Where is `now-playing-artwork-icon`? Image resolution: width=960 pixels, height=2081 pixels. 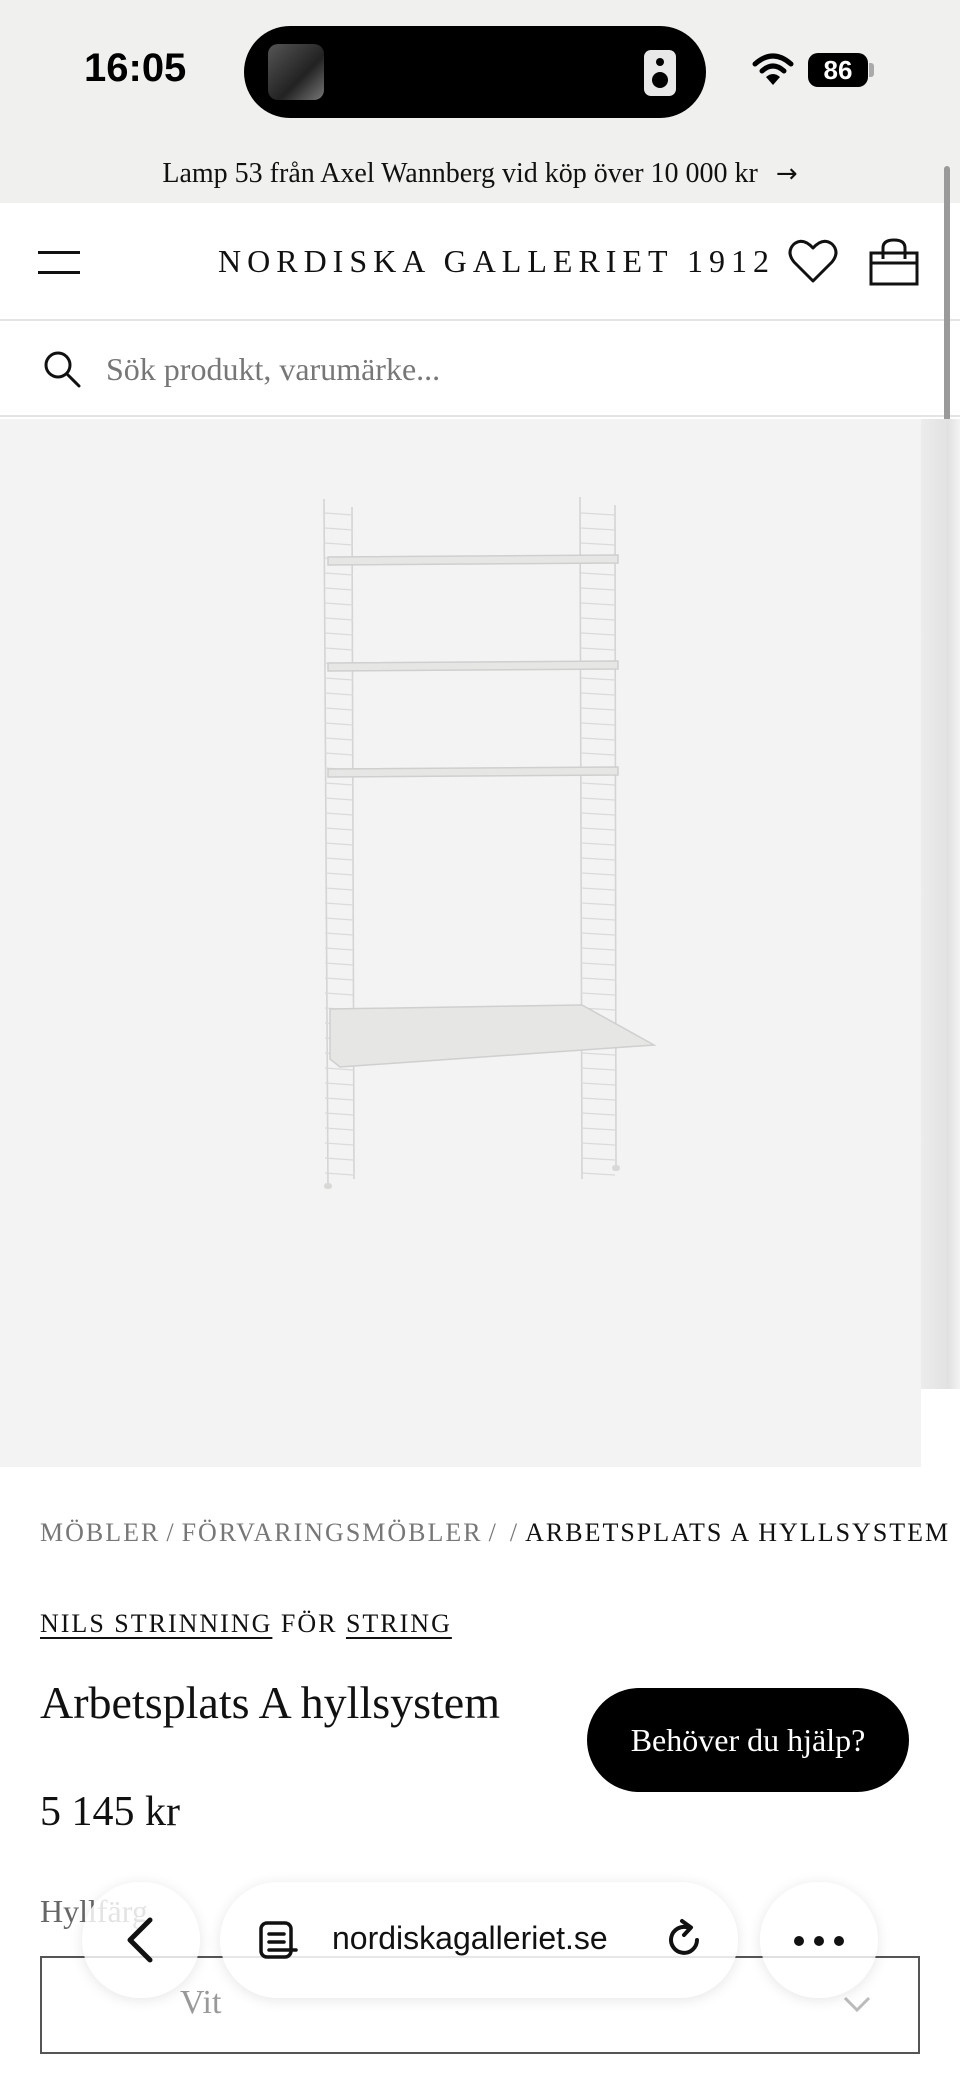
now-playing-artwork-icon is located at coordinates (296, 72).